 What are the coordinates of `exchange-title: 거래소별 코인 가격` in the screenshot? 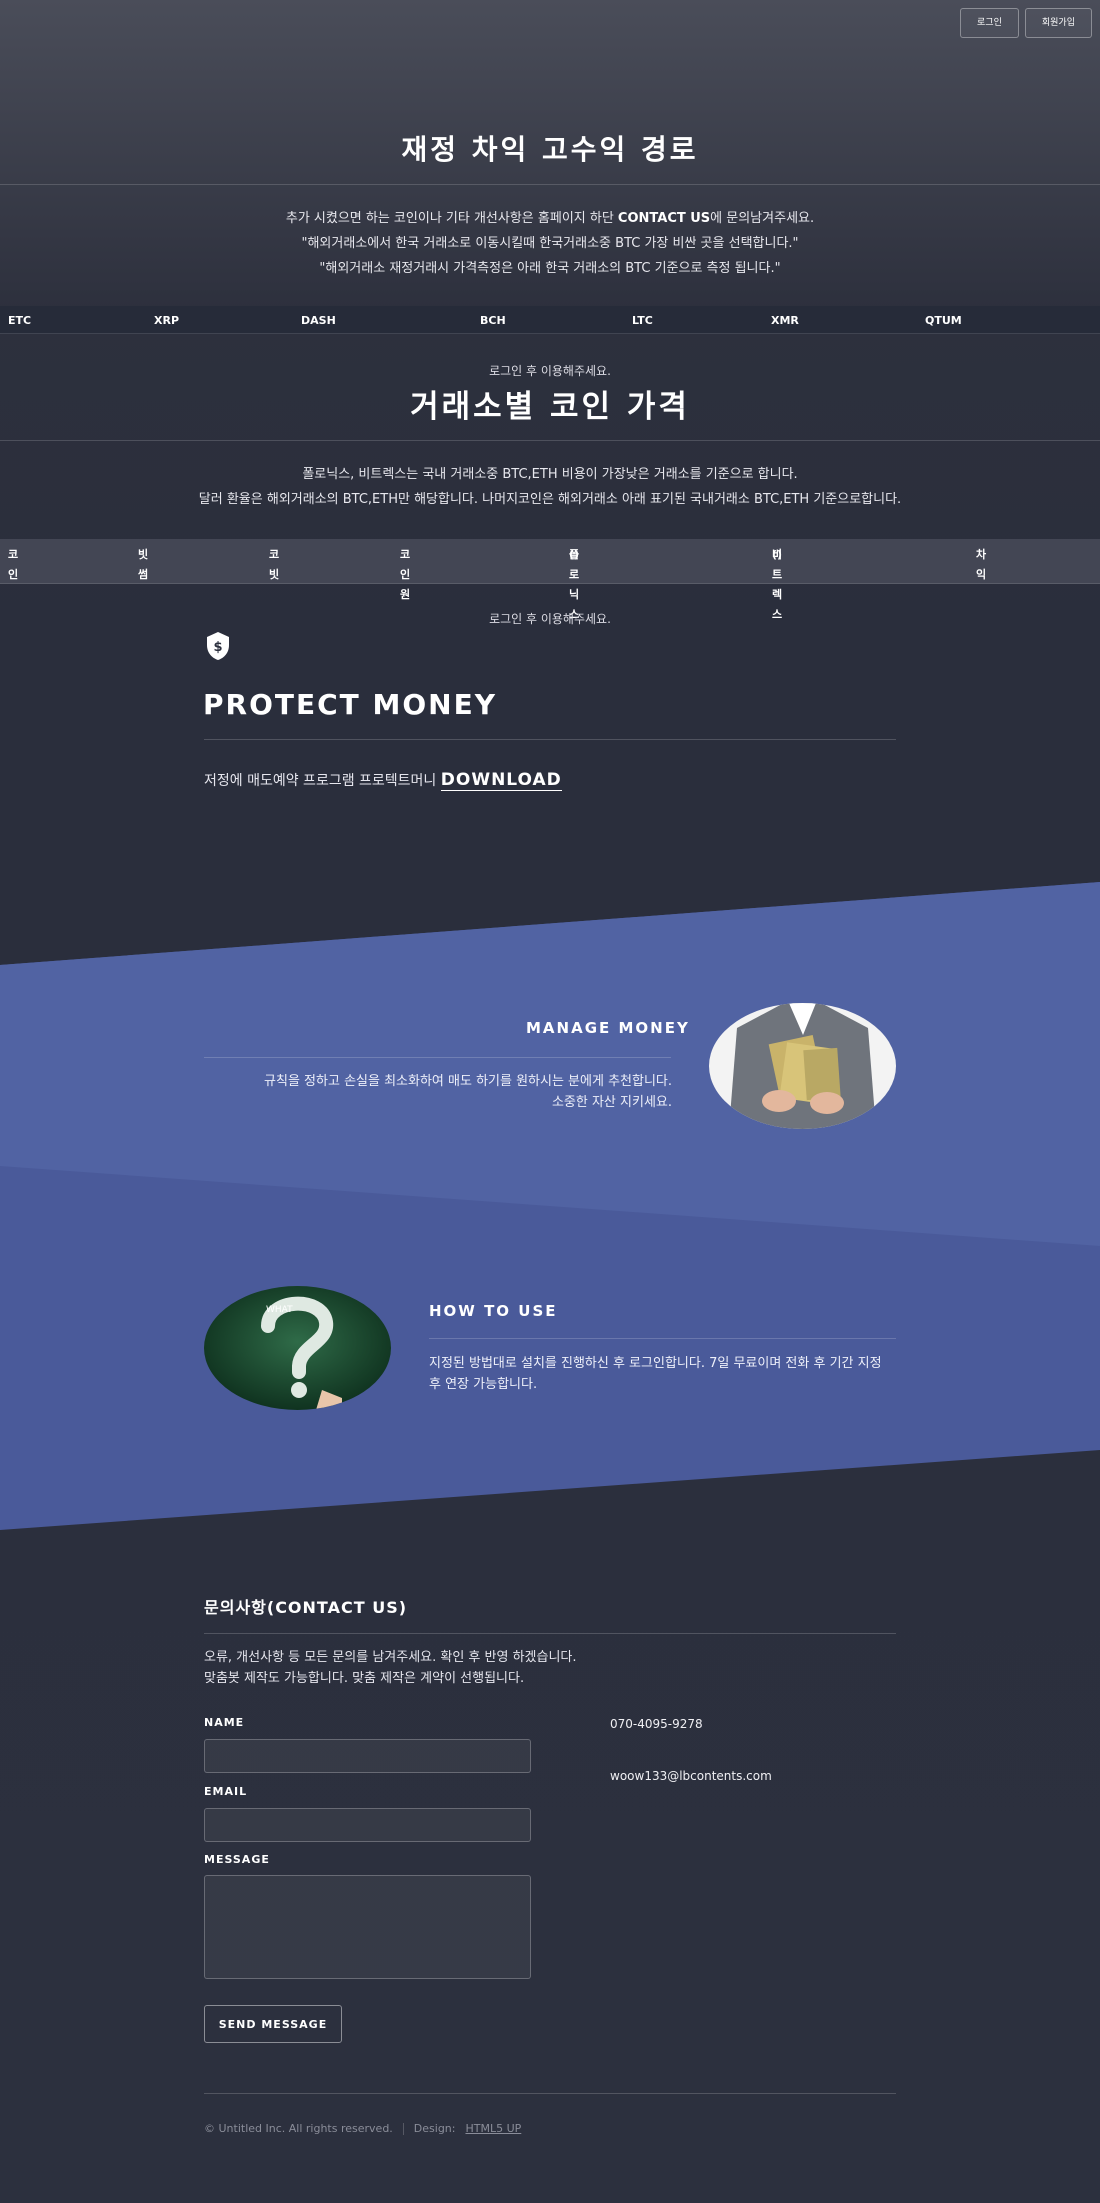 It's located at (550, 407).